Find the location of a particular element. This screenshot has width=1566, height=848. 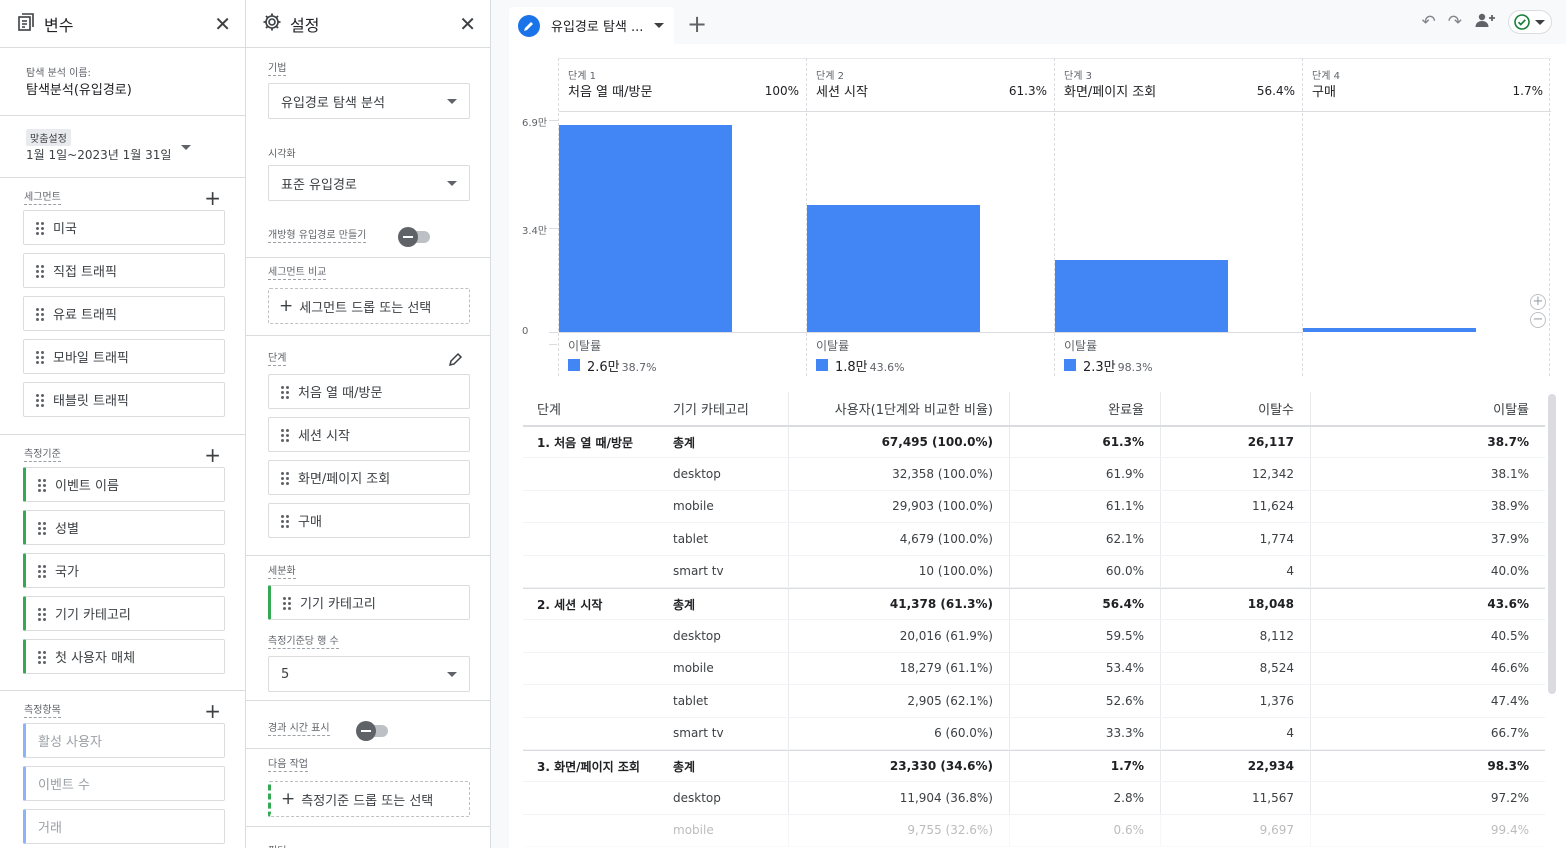

table-row: tablet 2,905 (62.1%) 52.6% 1,376 47.4% is located at coordinates (1034, 701).